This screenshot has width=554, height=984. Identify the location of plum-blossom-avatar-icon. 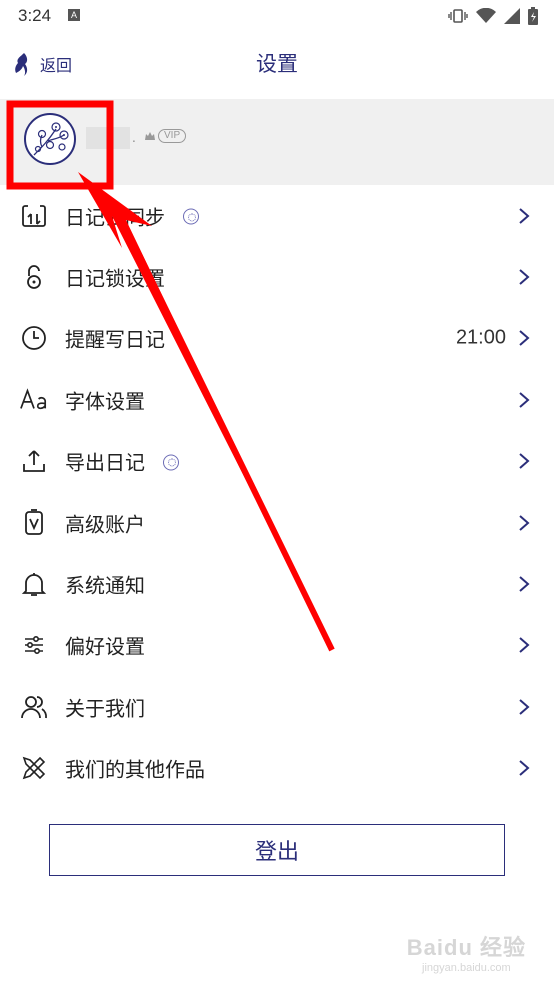
(51, 139).